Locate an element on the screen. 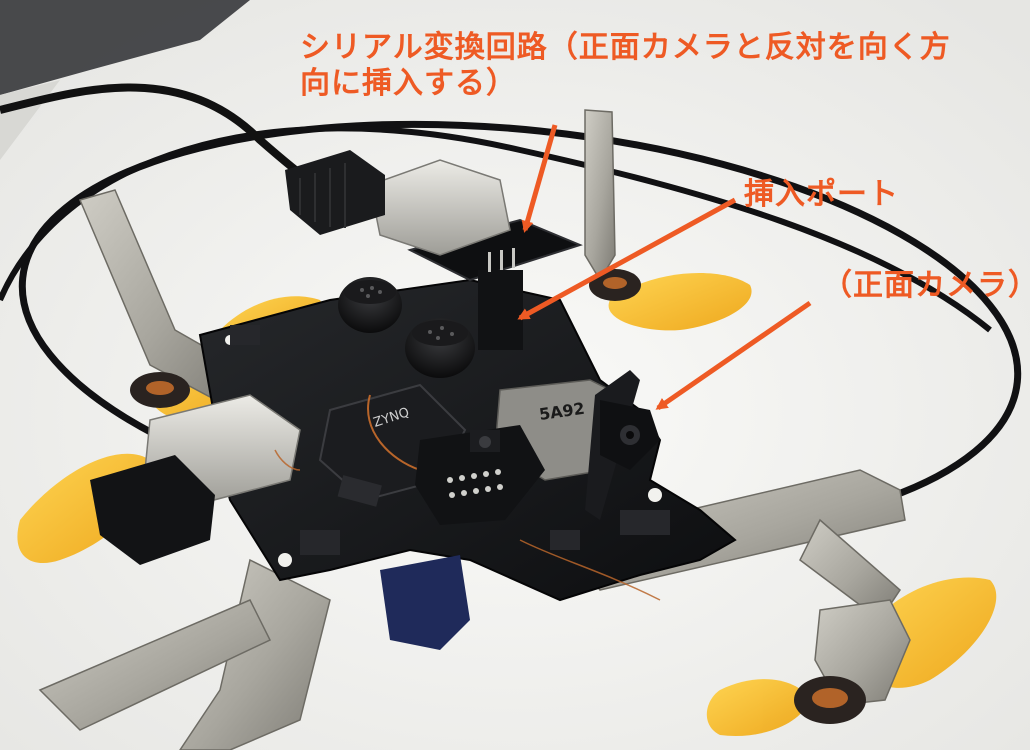 This screenshot has height=750, width=1030. arrow-front-camera is located at coordinates (733, 355).